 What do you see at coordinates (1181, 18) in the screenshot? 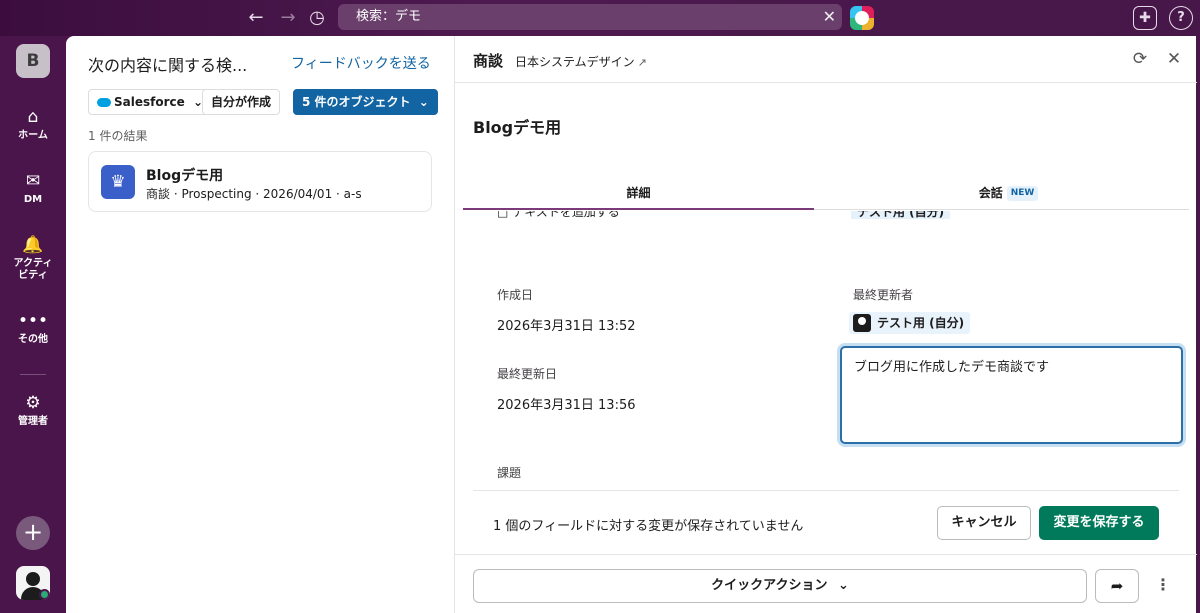
I see `help-icon: ?` at bounding box center [1181, 18].